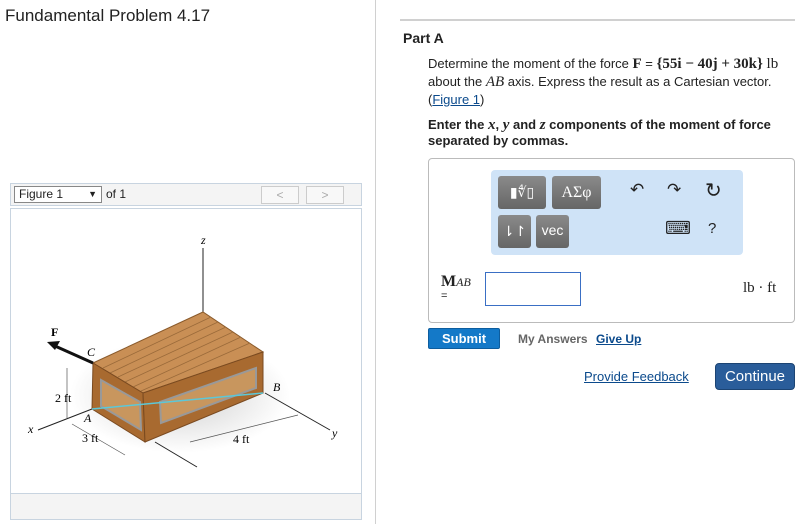 Image resolution: width=811 pixels, height=524 pixels. I want to click on provide-feedback-link: Provide Feedback, so click(636, 376).